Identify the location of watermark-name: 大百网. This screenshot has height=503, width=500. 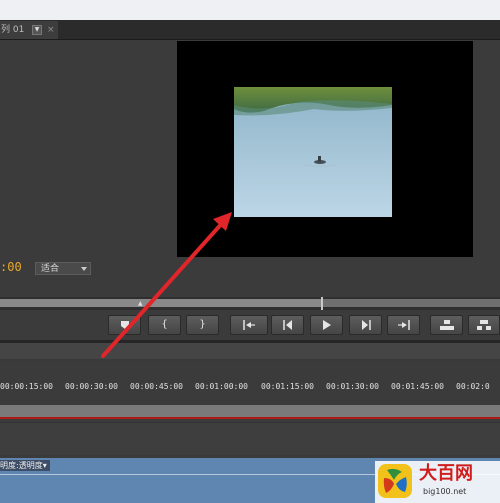
(446, 473).